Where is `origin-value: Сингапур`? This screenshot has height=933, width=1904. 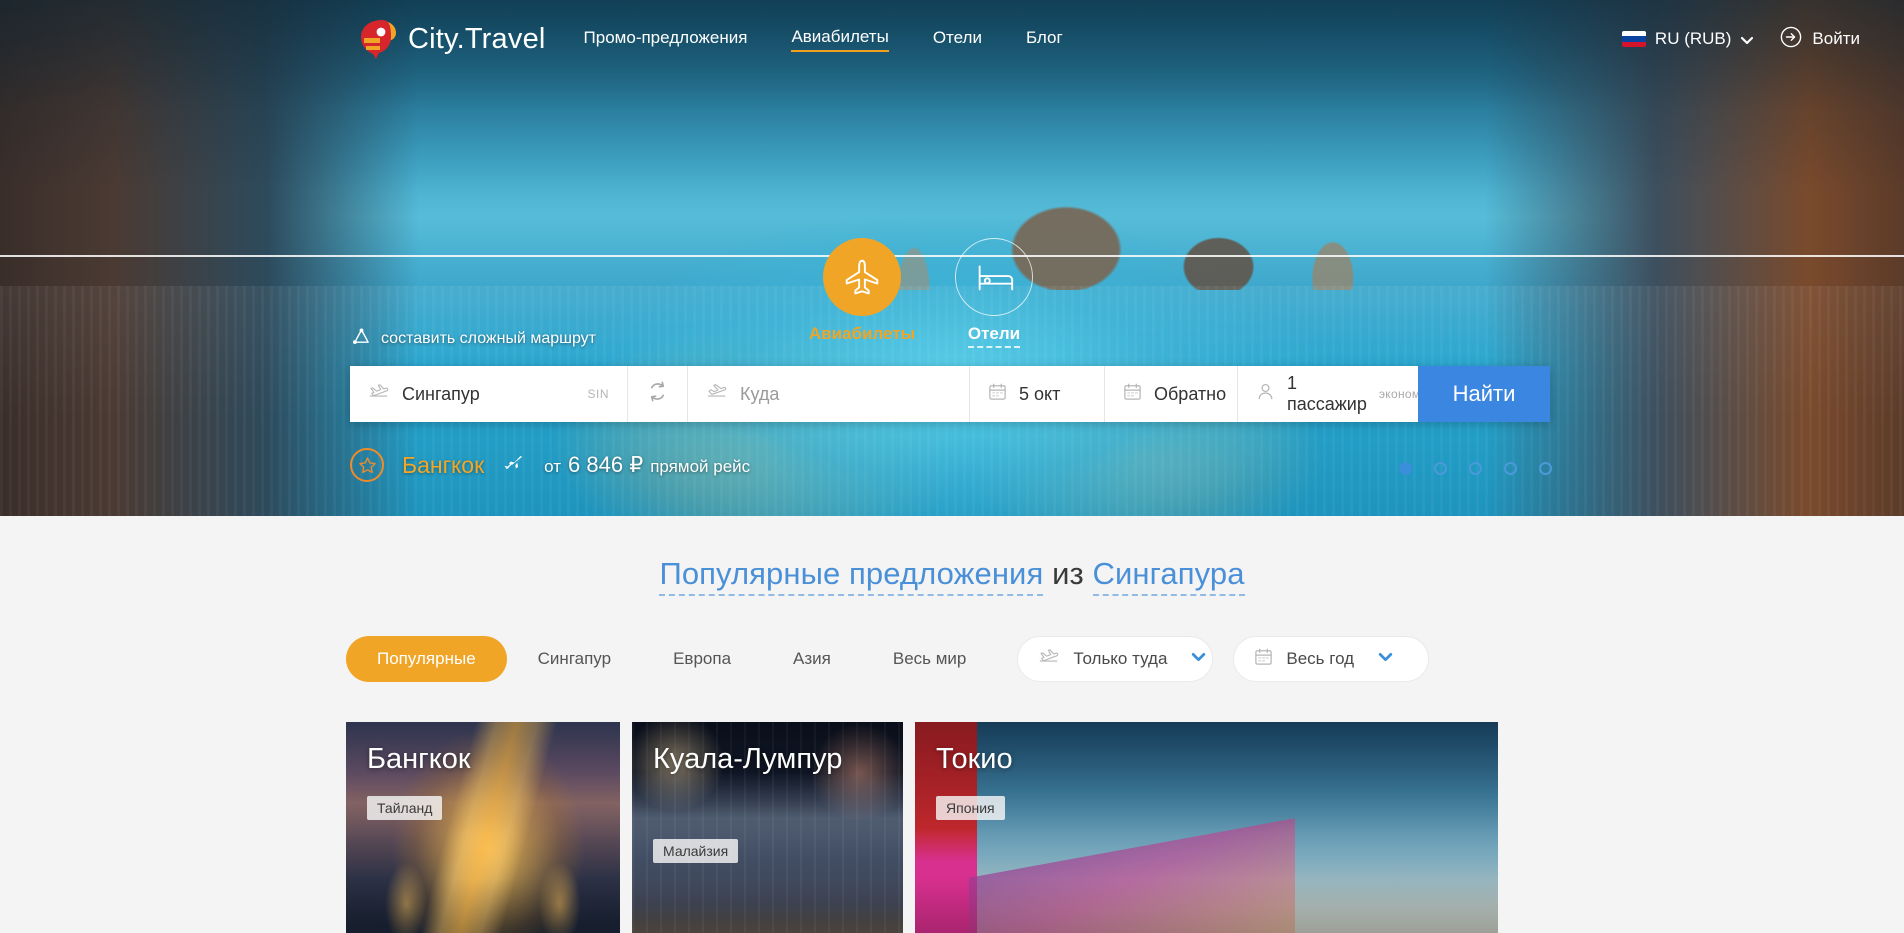 origin-value: Сингапур is located at coordinates (441, 393).